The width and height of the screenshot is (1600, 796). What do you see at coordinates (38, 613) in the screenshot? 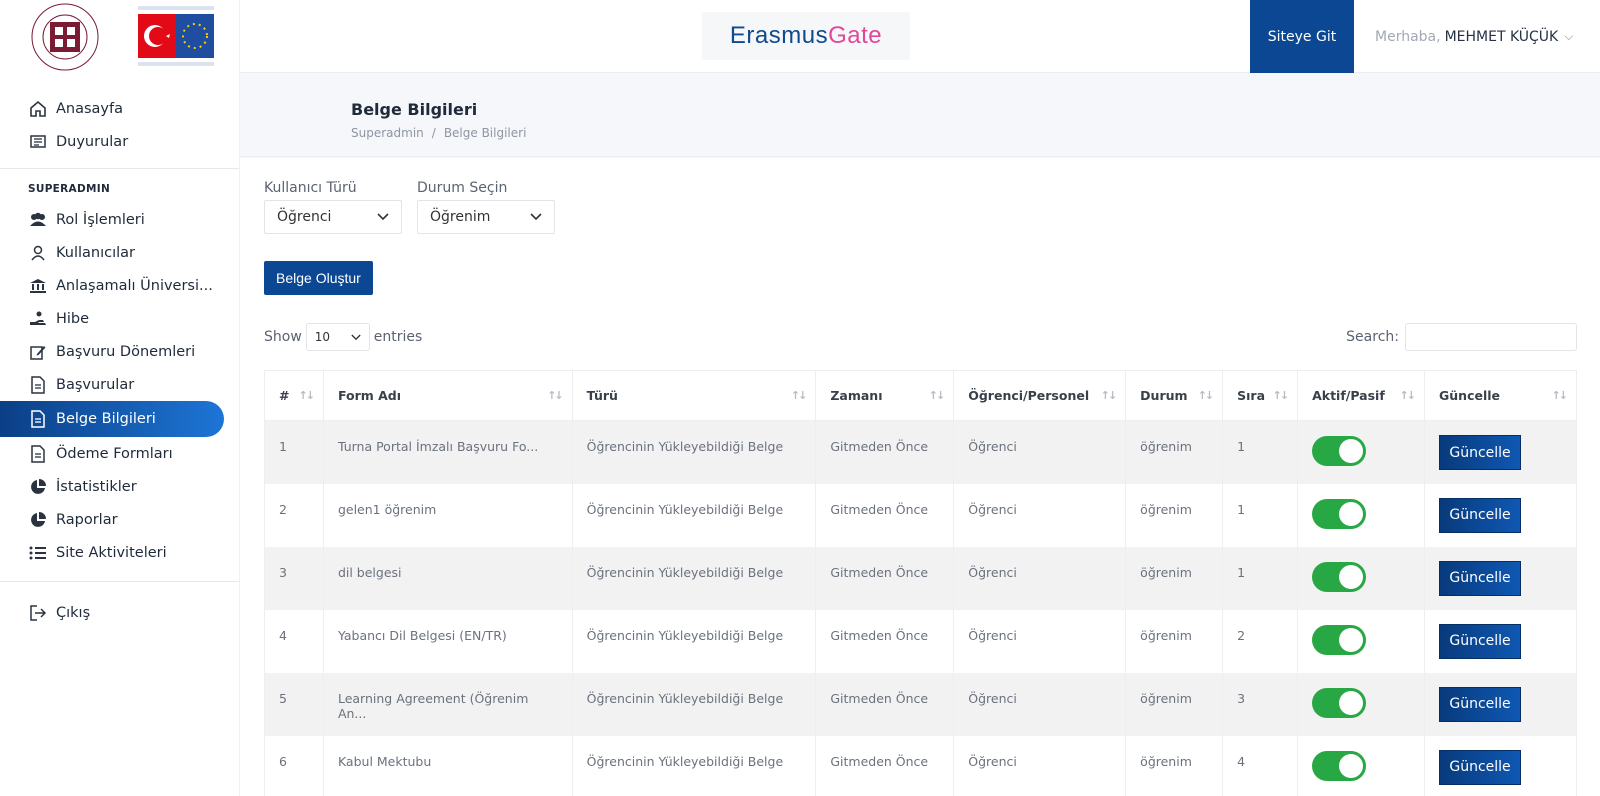
I see `logout-icon` at bounding box center [38, 613].